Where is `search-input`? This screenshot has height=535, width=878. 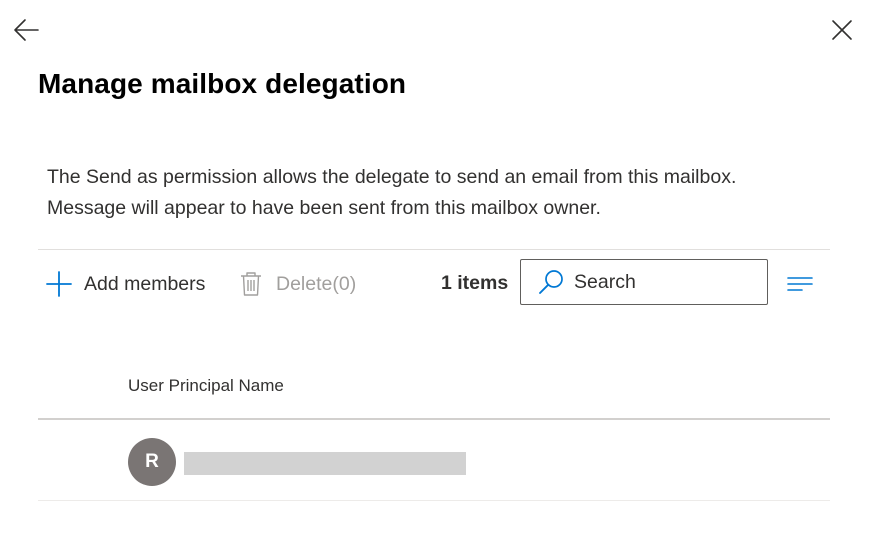
search-input is located at coordinates (664, 282).